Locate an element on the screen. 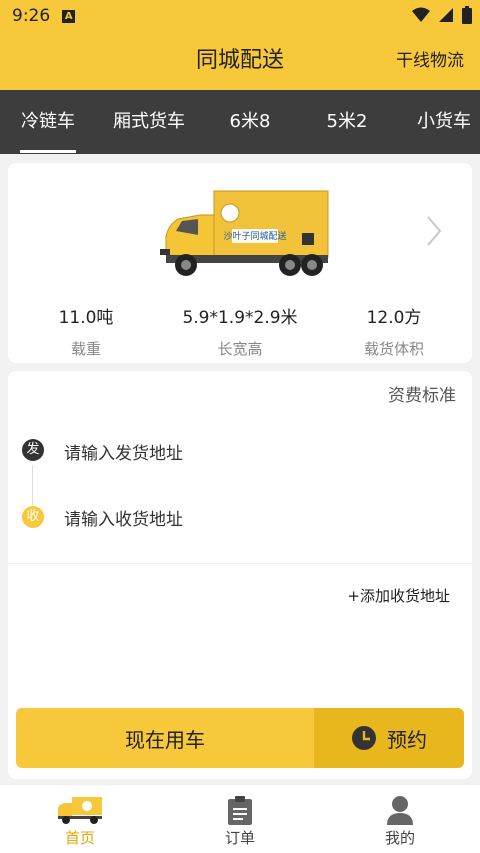 The image size is (480, 853). spec-value: 11.0吨 is located at coordinates (86, 318).